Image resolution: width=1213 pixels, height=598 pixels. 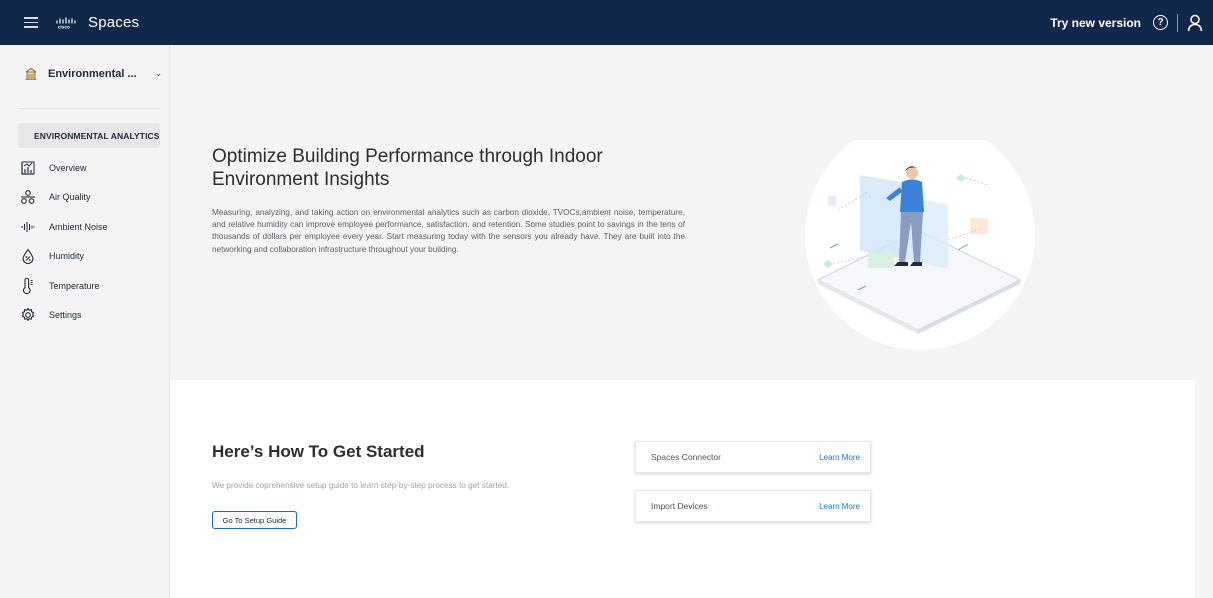 I want to click on sidebar-item-label: Settings, so click(x=65, y=315).